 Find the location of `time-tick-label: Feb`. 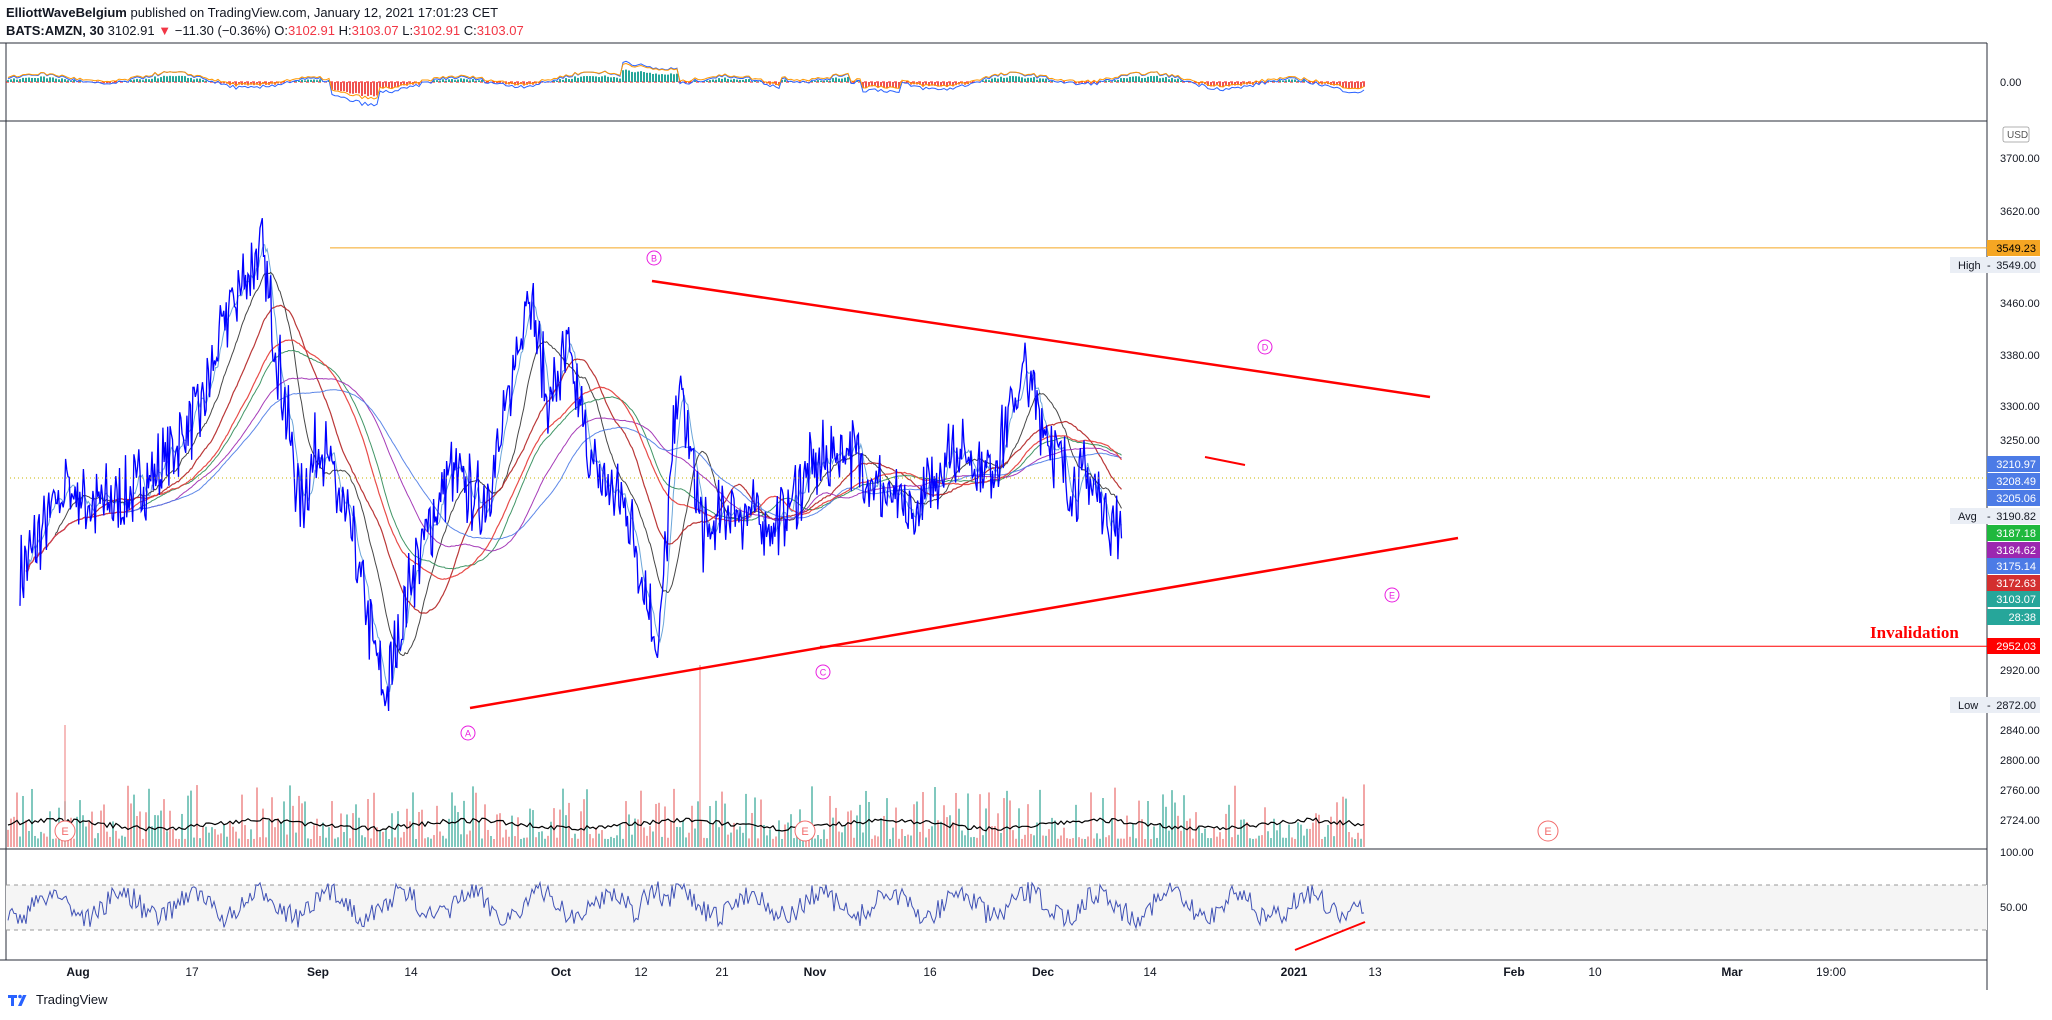

time-tick-label: Feb is located at coordinates (1513, 972).